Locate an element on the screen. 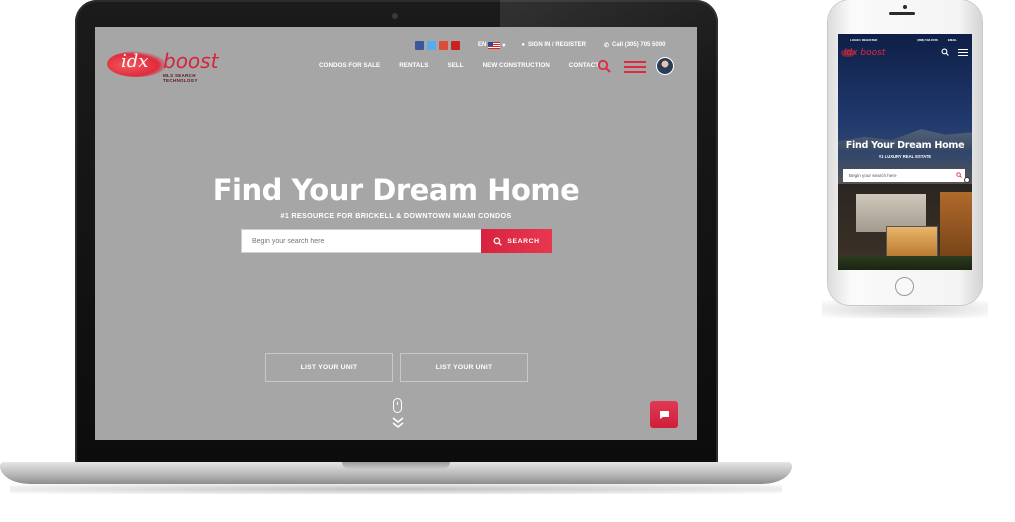 The height and width of the screenshot is (522, 1015). laptop-camera is located at coordinates (395, 16).